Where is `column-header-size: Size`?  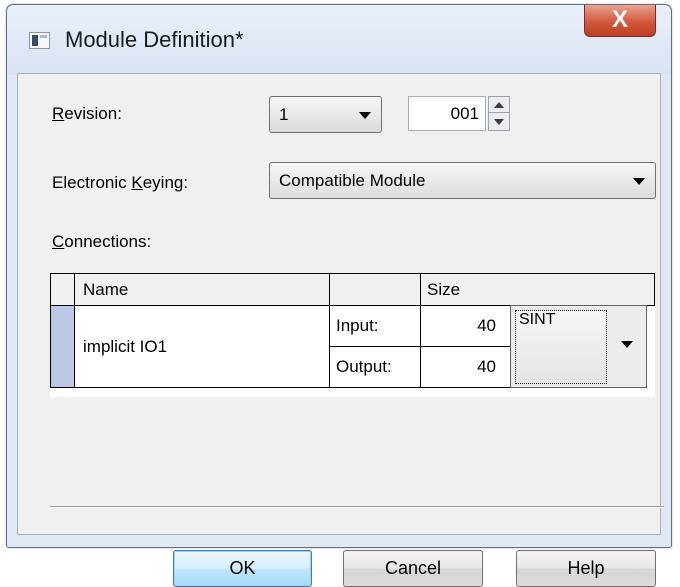 column-header-size: Size is located at coordinates (537, 289).